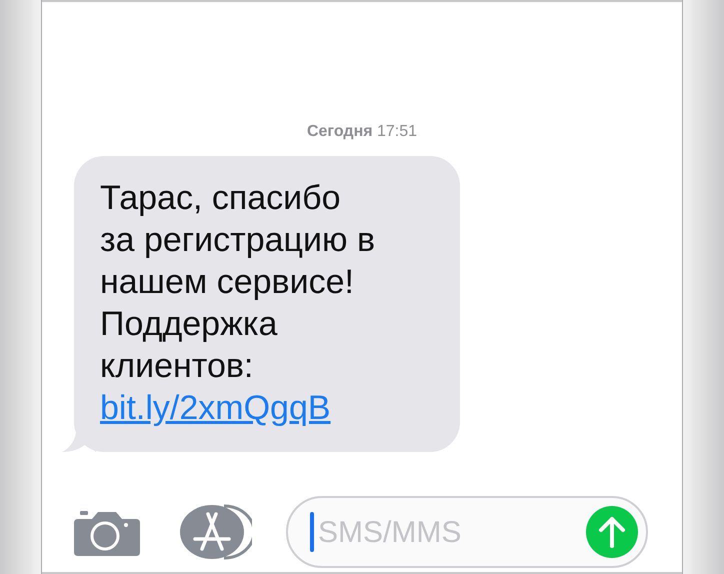  I want to click on text-cursor, so click(312, 532).